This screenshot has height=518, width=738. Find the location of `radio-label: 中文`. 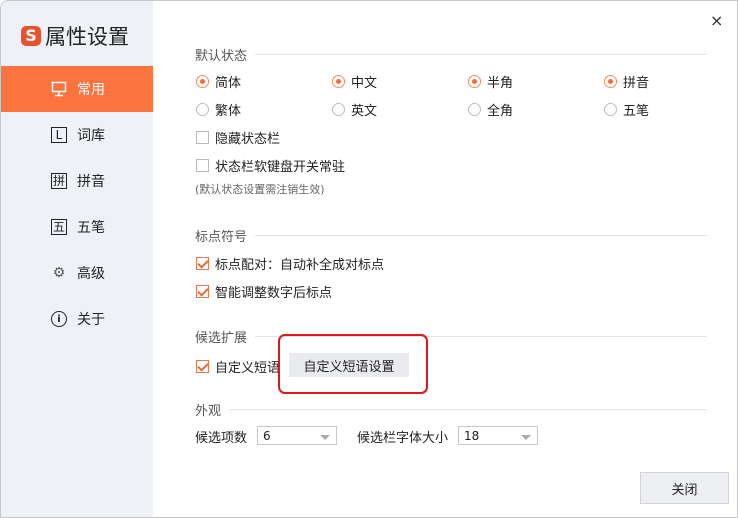

radio-label: 中文 is located at coordinates (364, 83).